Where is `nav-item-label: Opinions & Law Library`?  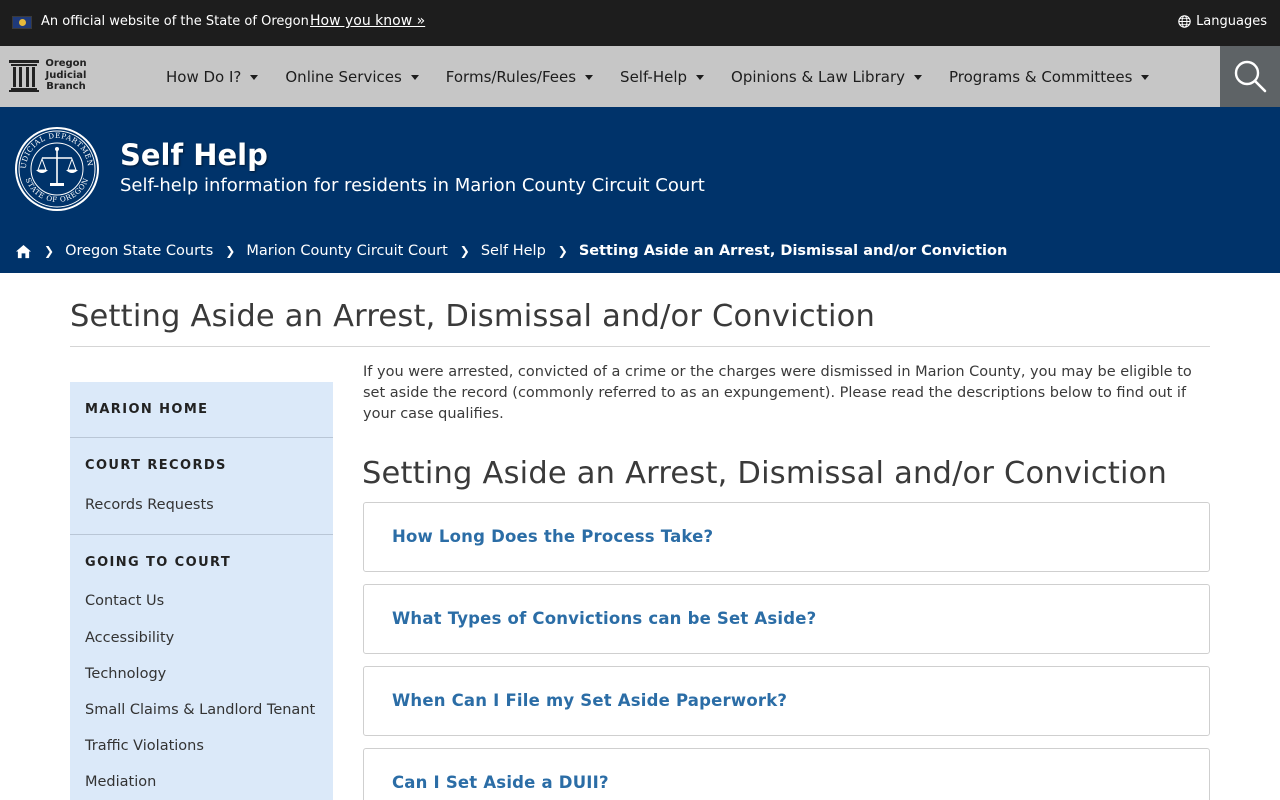
nav-item-label: Opinions & Law Library is located at coordinates (818, 76).